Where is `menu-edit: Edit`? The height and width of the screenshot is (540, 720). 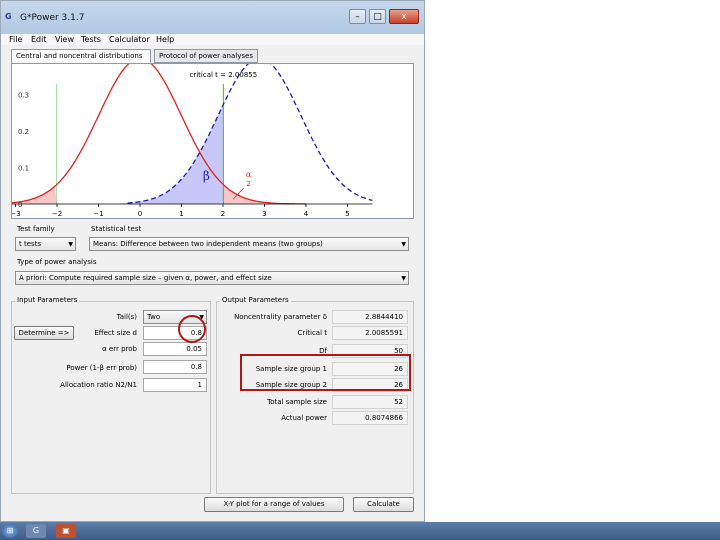 menu-edit: Edit is located at coordinates (39, 39).